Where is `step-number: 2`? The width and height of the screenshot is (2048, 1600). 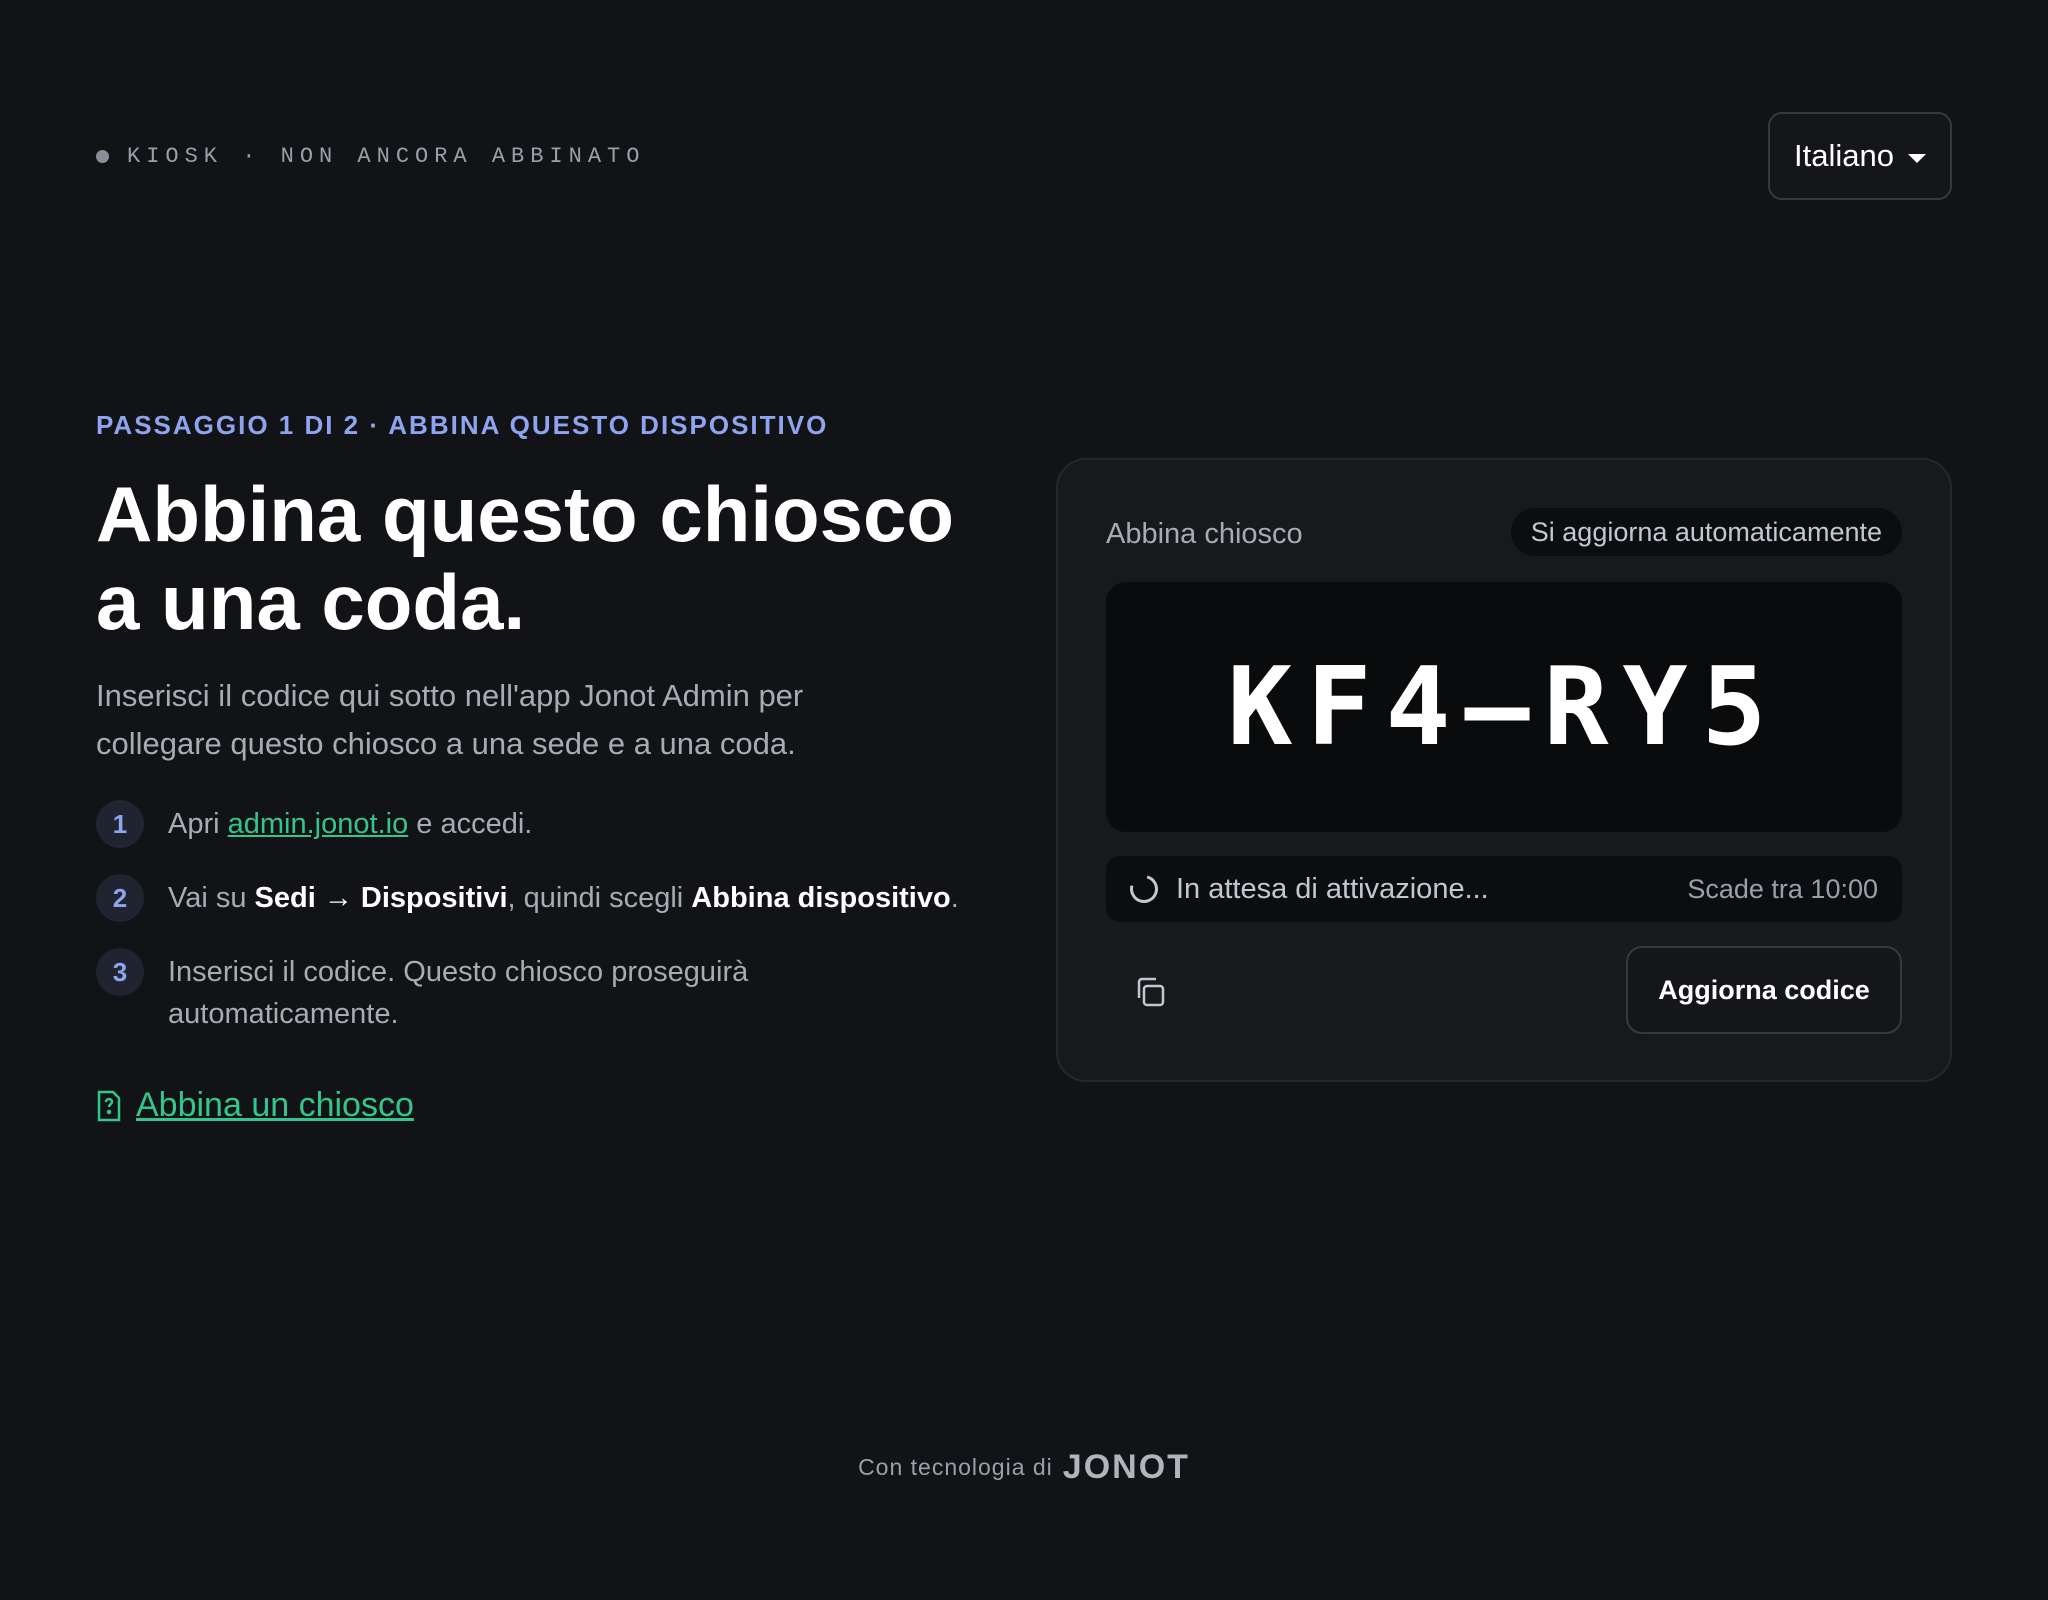 step-number: 2 is located at coordinates (120, 898).